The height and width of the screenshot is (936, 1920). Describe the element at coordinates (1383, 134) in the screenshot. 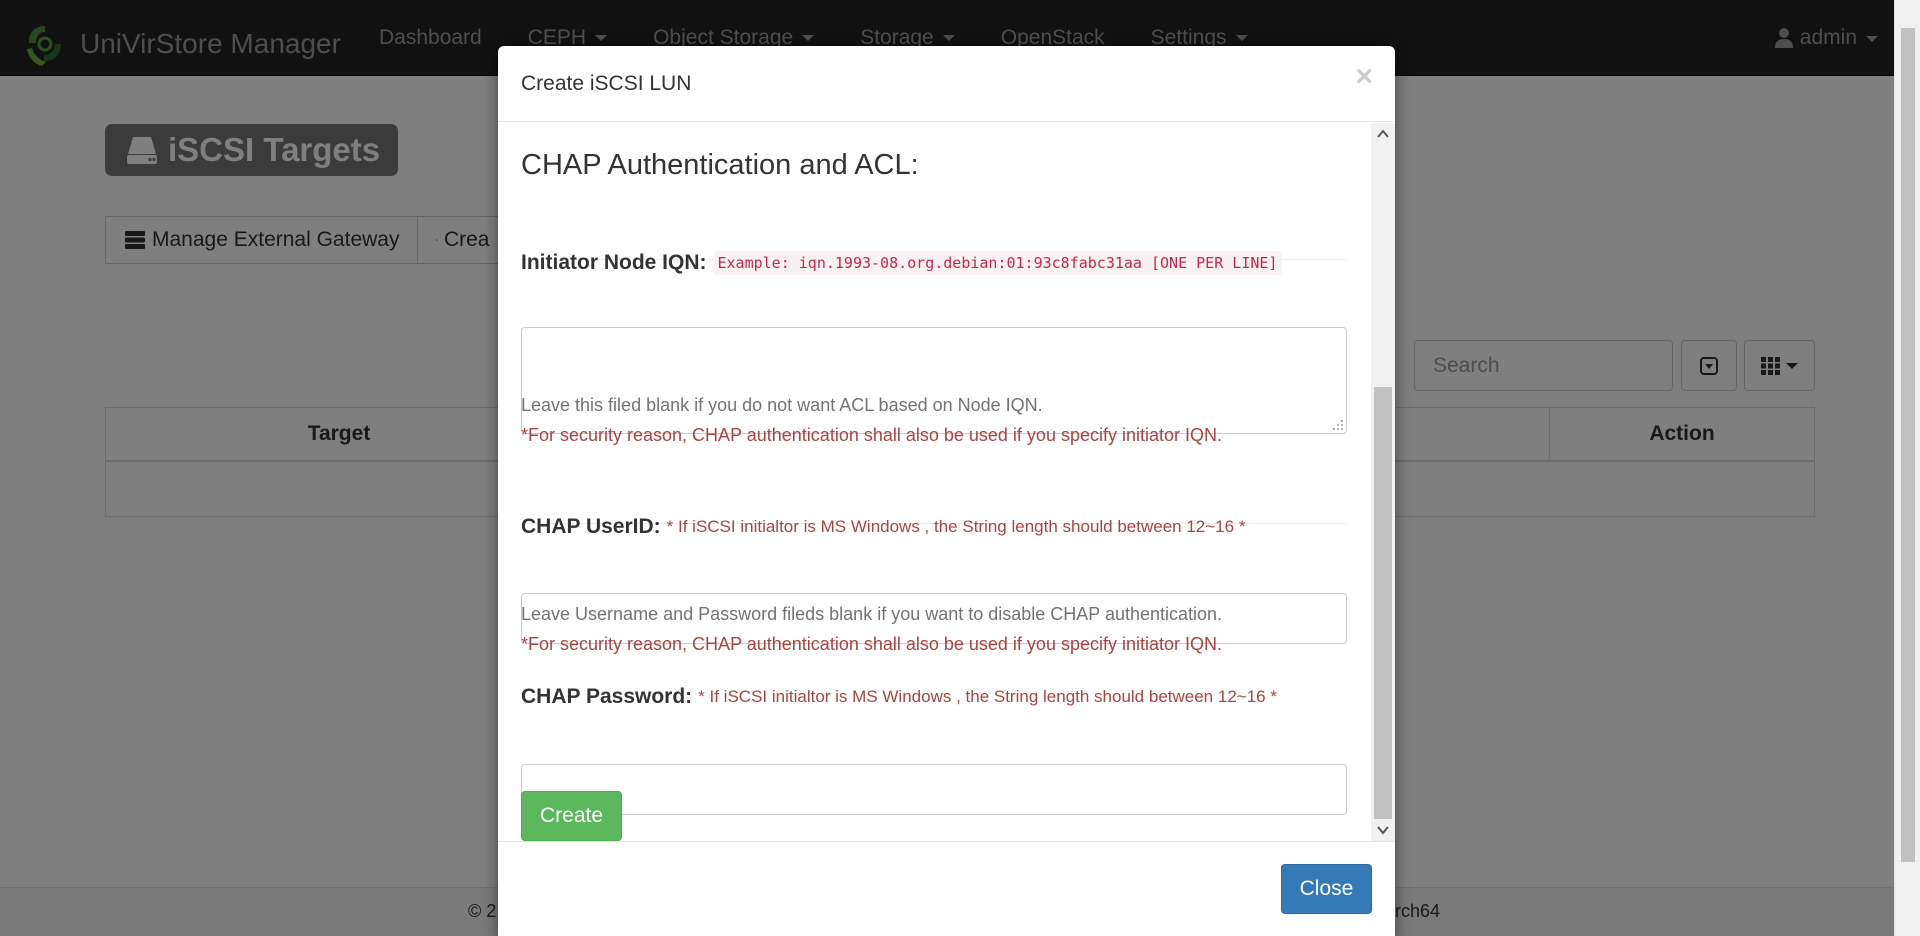

I see `scroll-up-arrow-icon` at that location.